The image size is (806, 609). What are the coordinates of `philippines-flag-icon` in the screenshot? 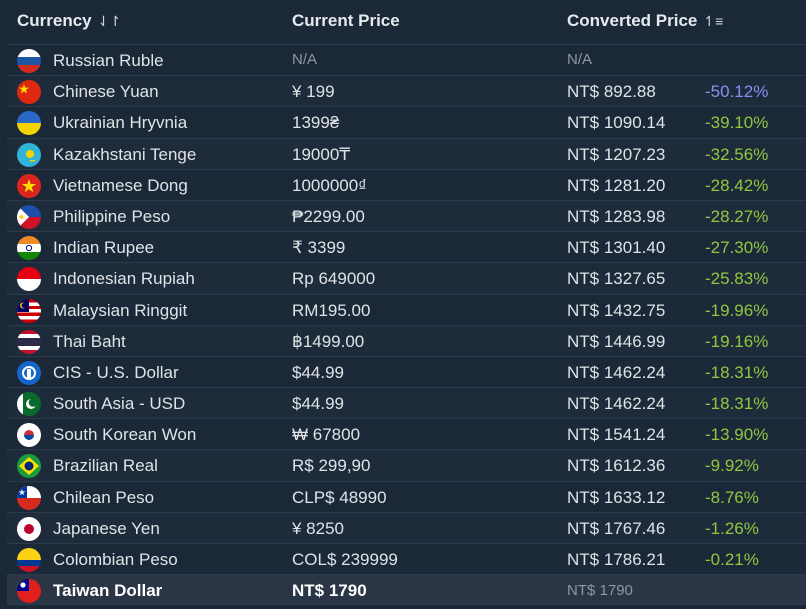 It's located at (29, 216).